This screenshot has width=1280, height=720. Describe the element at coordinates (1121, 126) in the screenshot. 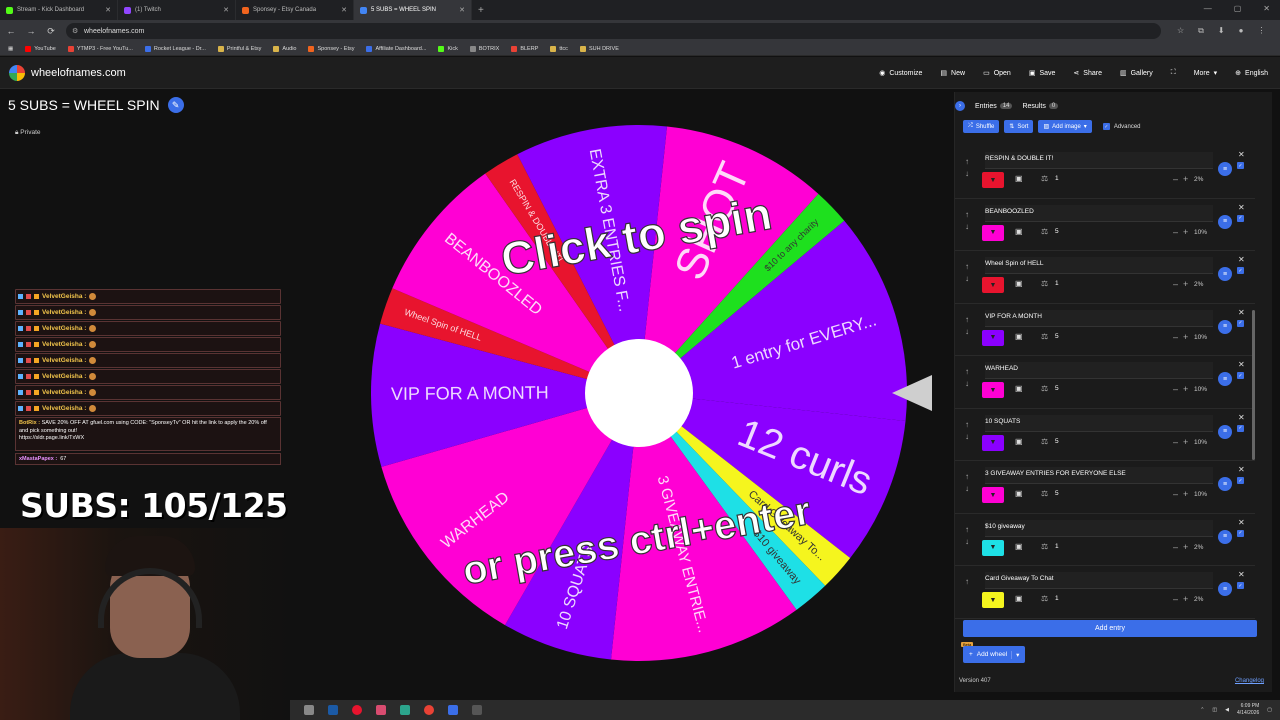

I see `advanced-toggle: ✓ Advanced` at that location.